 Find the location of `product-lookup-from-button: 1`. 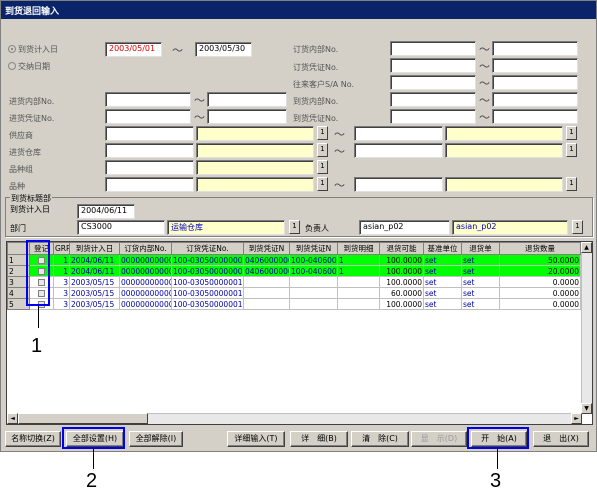

product-lookup-from-button: 1 is located at coordinates (322, 184).